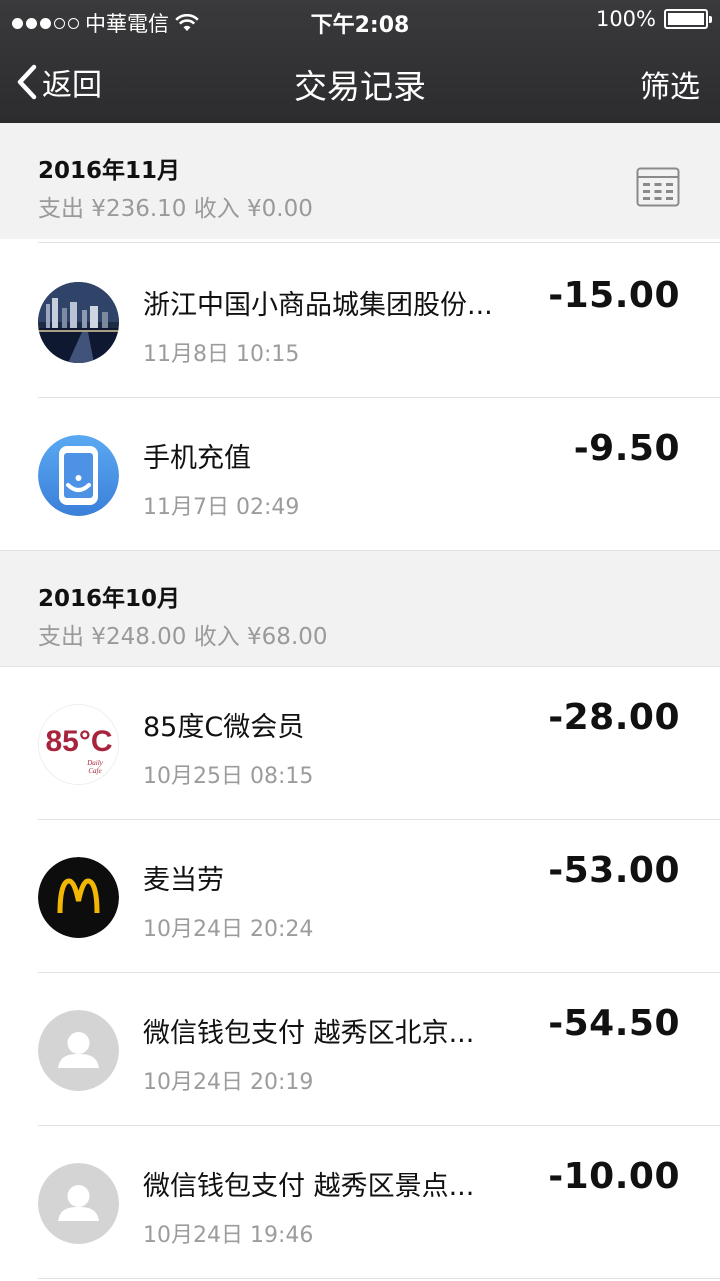 The image size is (720, 1281). I want to click on transaction-amount: -54.50, so click(614, 1023).